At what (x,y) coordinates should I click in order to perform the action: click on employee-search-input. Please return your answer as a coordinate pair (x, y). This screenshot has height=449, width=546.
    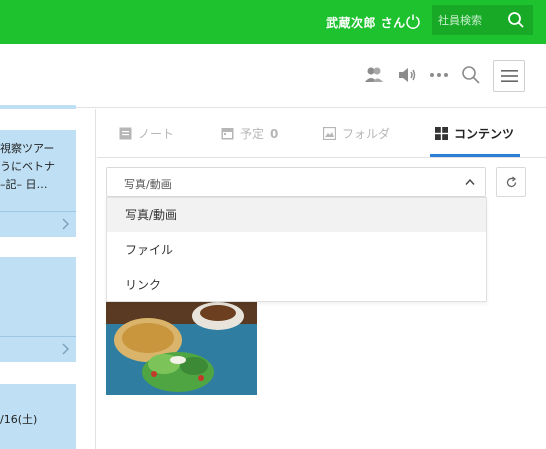
    Looking at the image, I should click on (468, 20).